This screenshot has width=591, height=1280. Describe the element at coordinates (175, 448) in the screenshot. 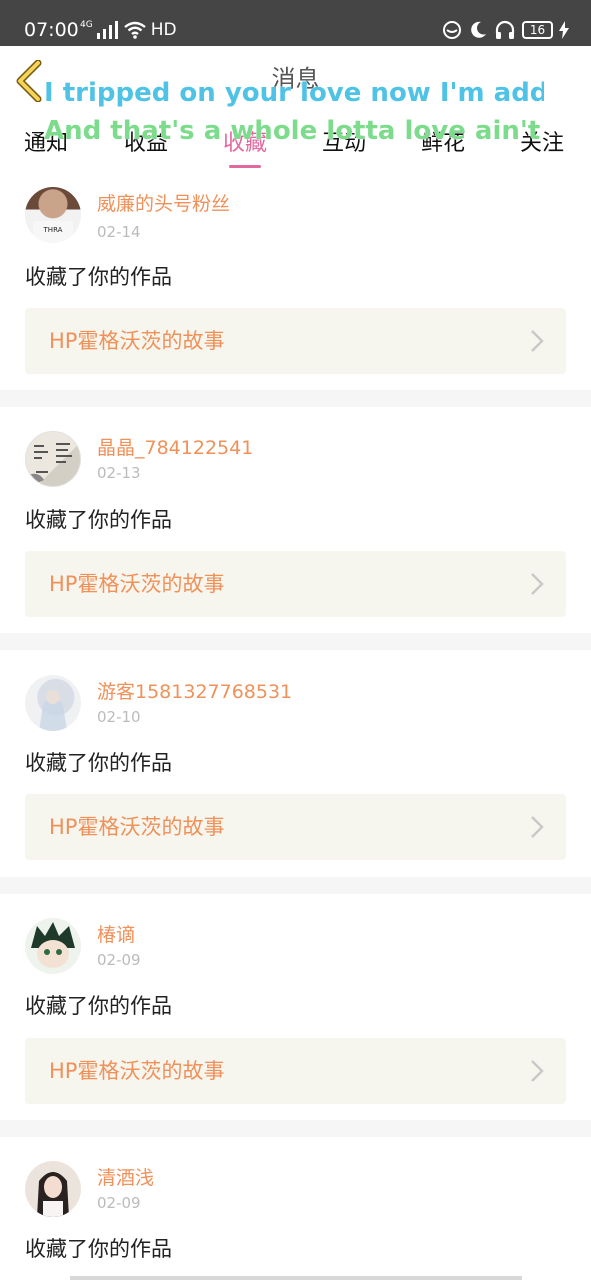

I see `username: 晶晶_784122541` at that location.